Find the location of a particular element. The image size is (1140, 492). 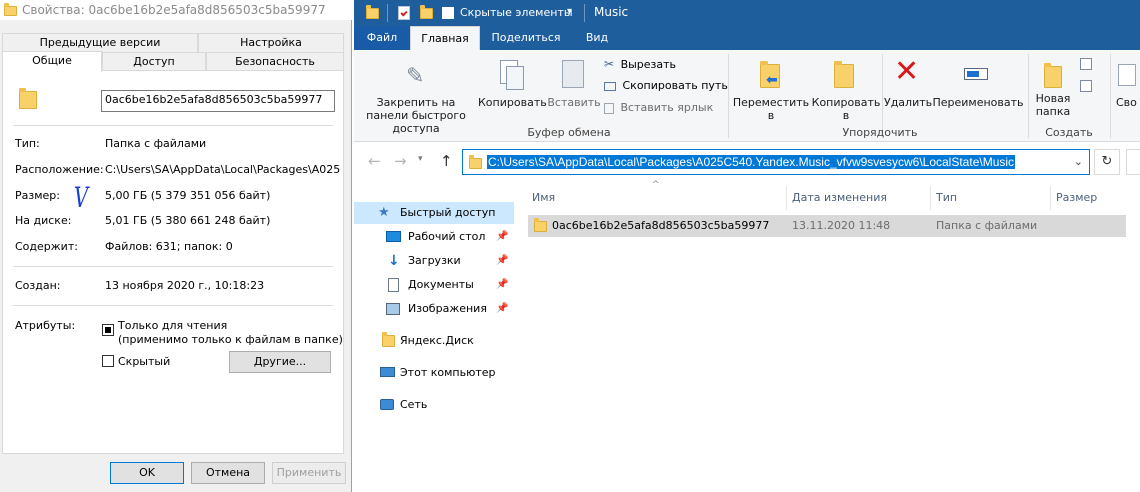

new-item-icon is located at coordinates (1086, 64).